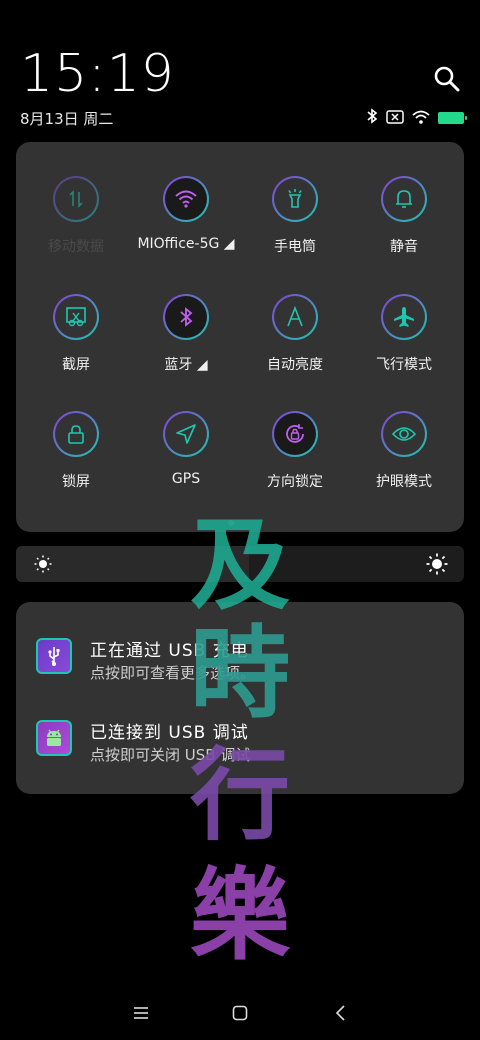 Image resolution: width=480 pixels, height=1040 pixels. I want to click on tile-lock-screen: 锁屏, so click(76, 451).